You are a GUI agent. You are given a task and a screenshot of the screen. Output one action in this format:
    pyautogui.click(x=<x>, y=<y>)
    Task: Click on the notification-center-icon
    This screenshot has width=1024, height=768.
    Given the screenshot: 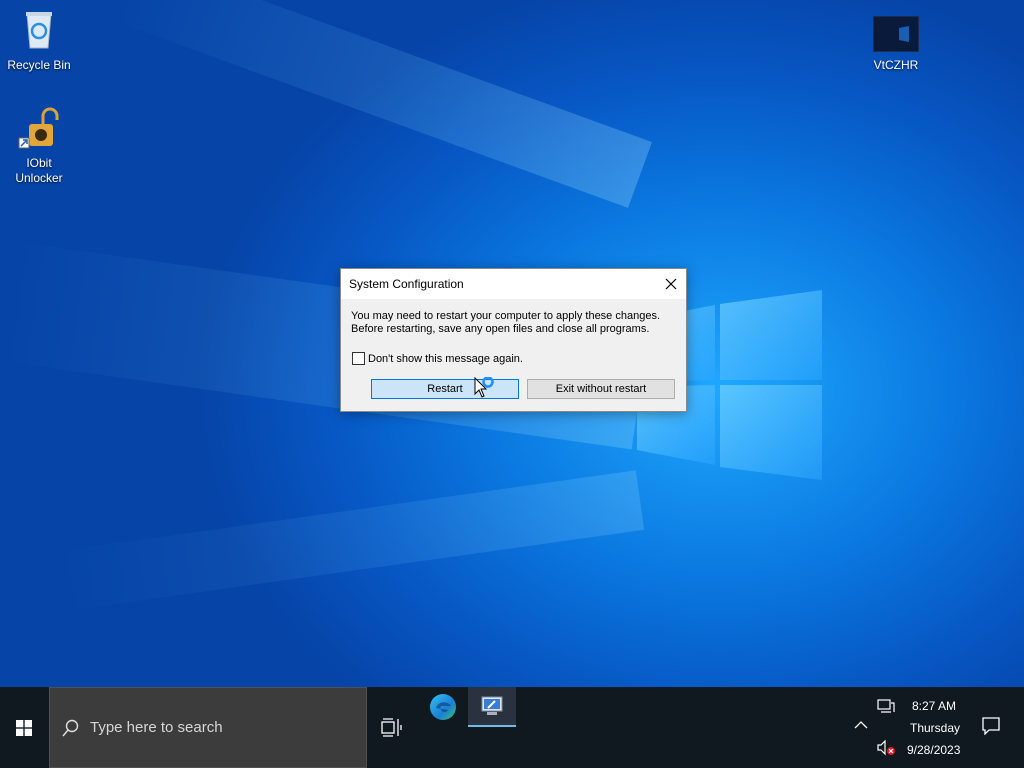 What is the action you would take?
    pyautogui.click(x=991, y=726)
    